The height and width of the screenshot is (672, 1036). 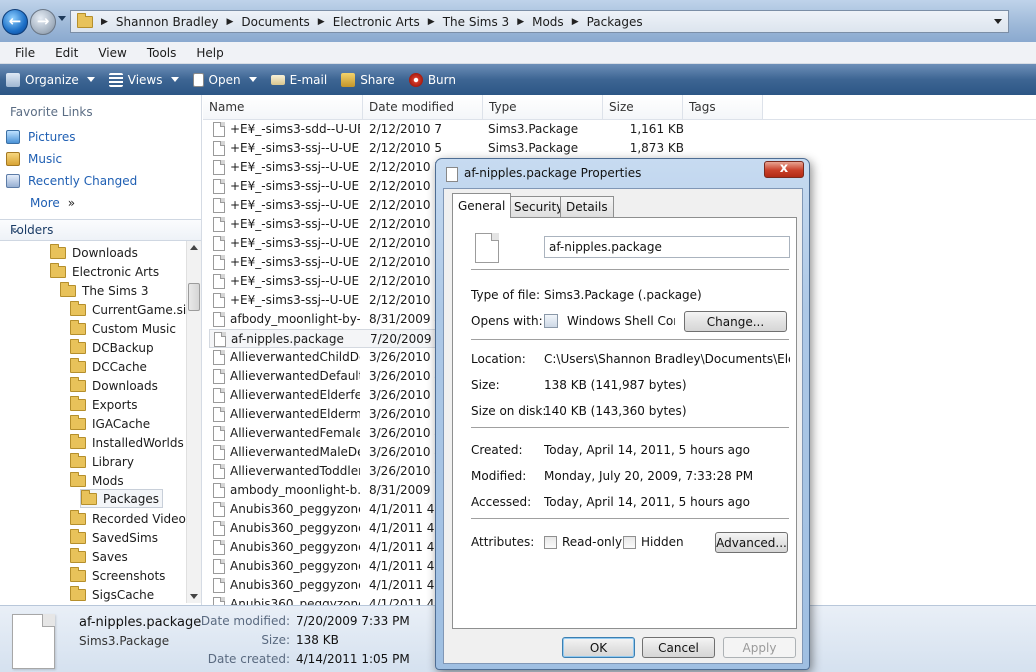 I want to click on tree-item-savedsims: SavedSims, so click(x=114, y=537).